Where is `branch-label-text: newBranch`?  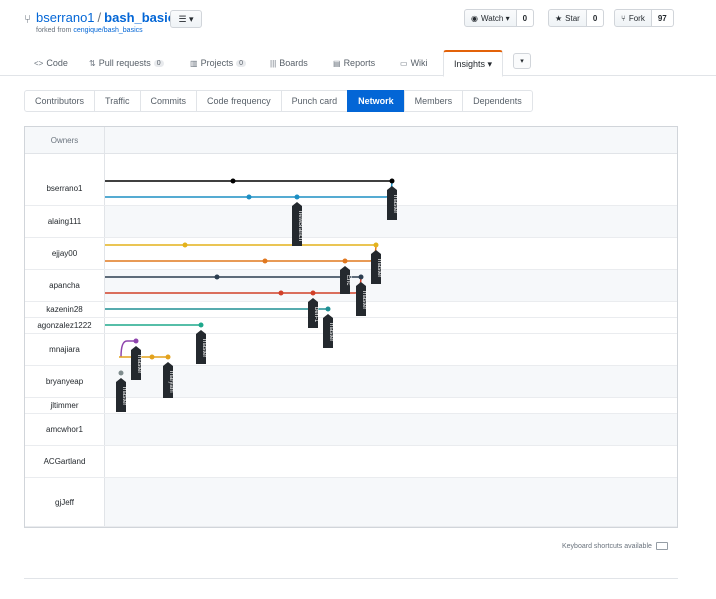 branch-label-text: newBranch is located at coordinates (300, 226).